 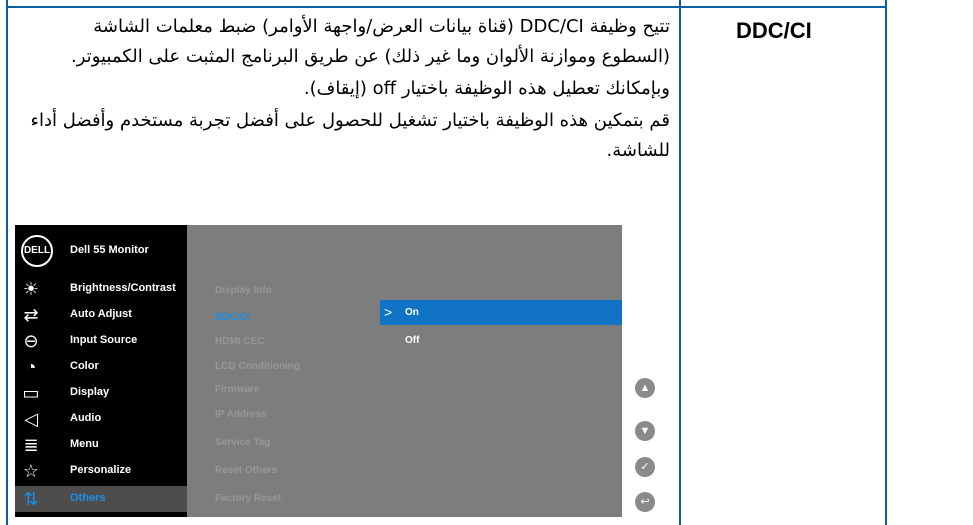 I want to click on back-icon: ↩, so click(x=645, y=502).